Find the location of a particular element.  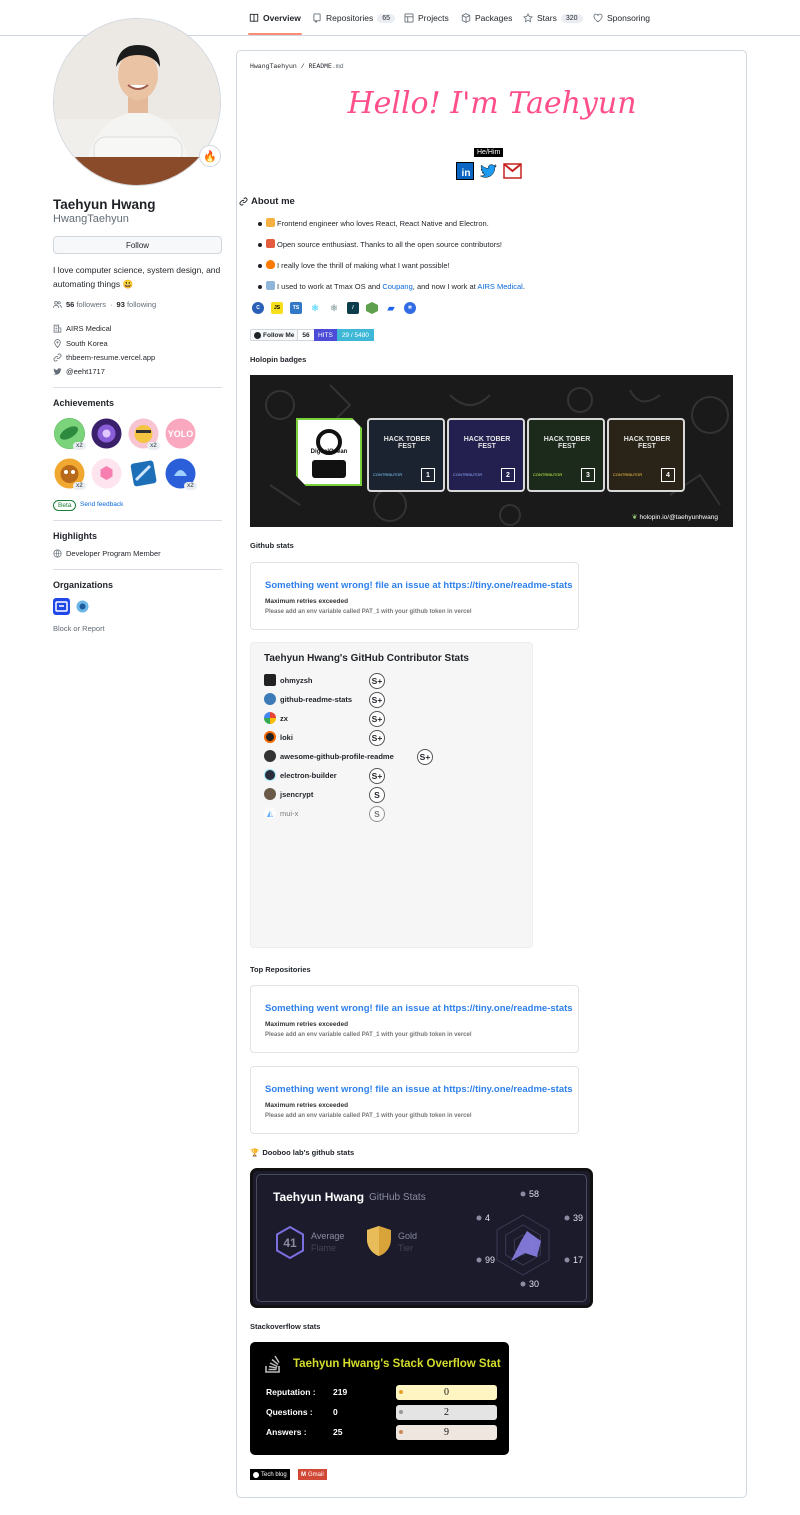

tab-repositories: Repositories 65 is located at coordinates (354, 18).